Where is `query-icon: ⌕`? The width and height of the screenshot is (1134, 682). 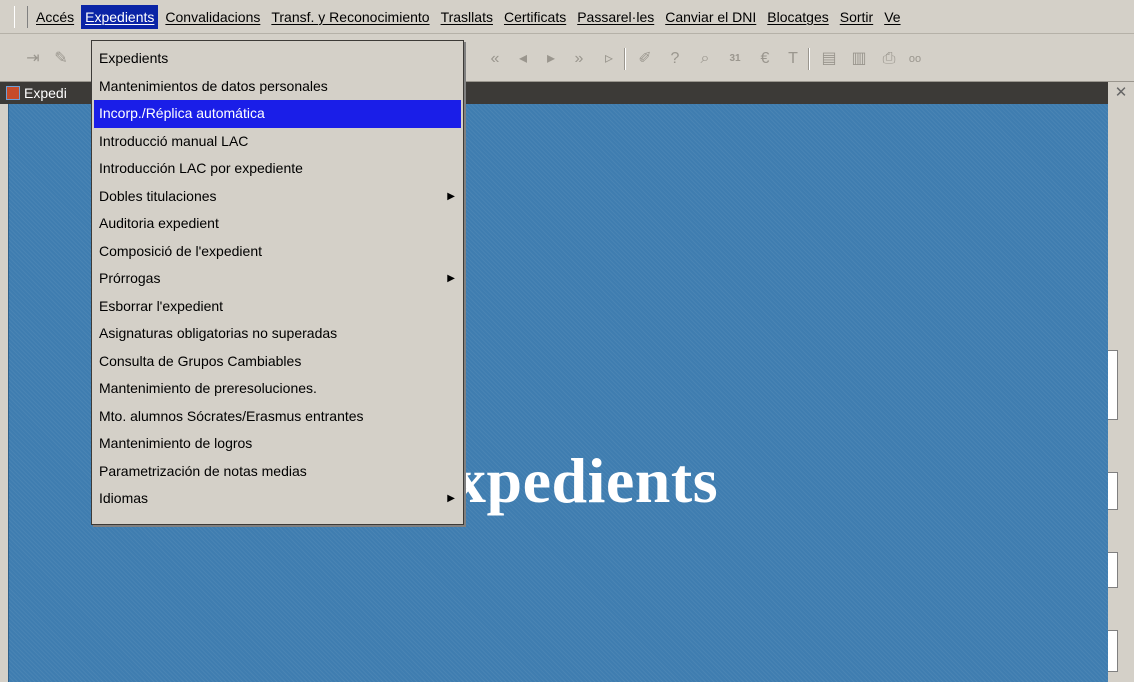 query-icon: ⌕ is located at coordinates (705, 59).